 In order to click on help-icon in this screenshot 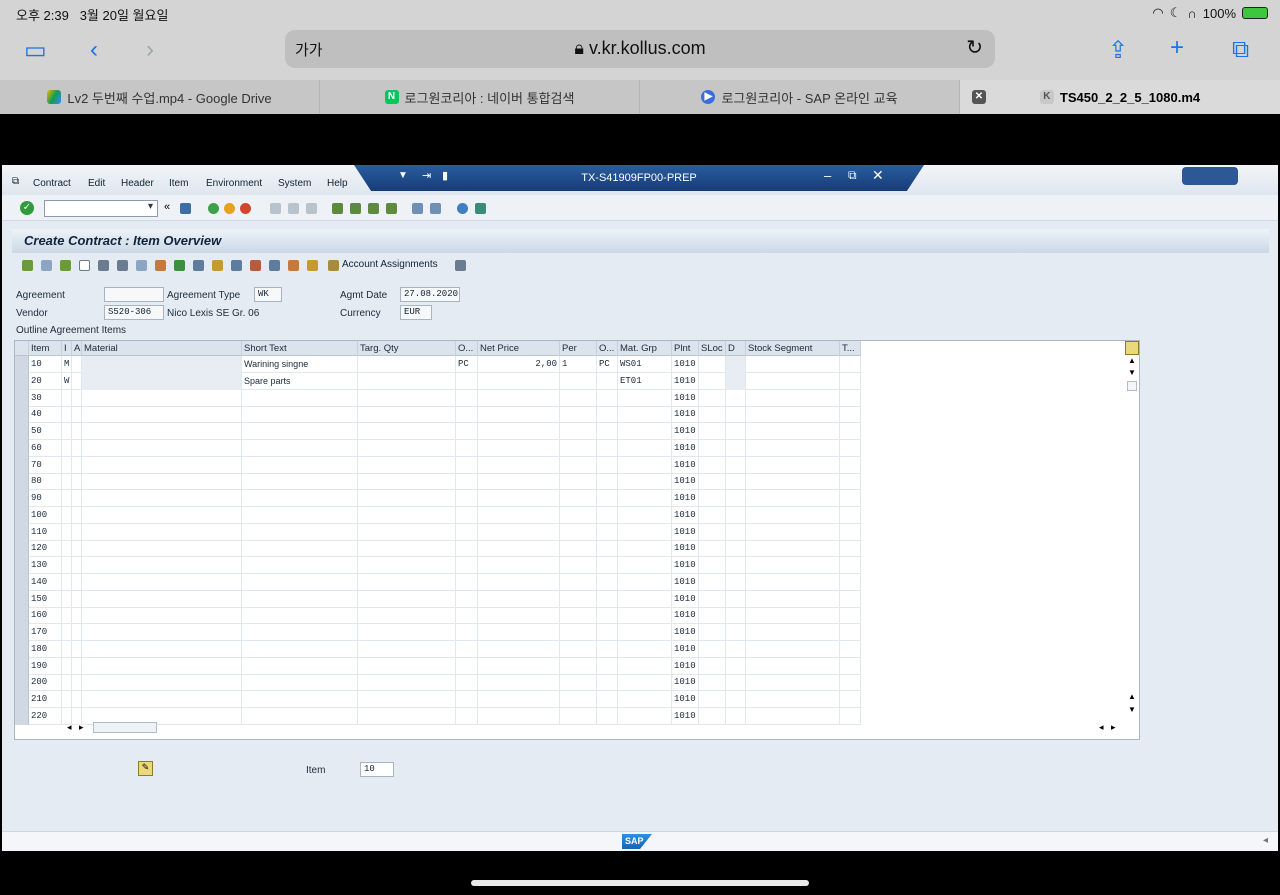, I will do `click(462, 208)`.